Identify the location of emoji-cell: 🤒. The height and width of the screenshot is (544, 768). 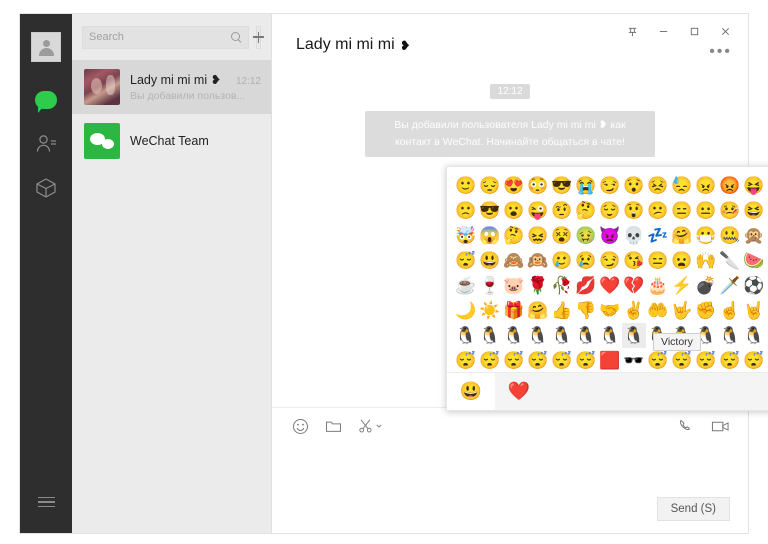
(730, 210).